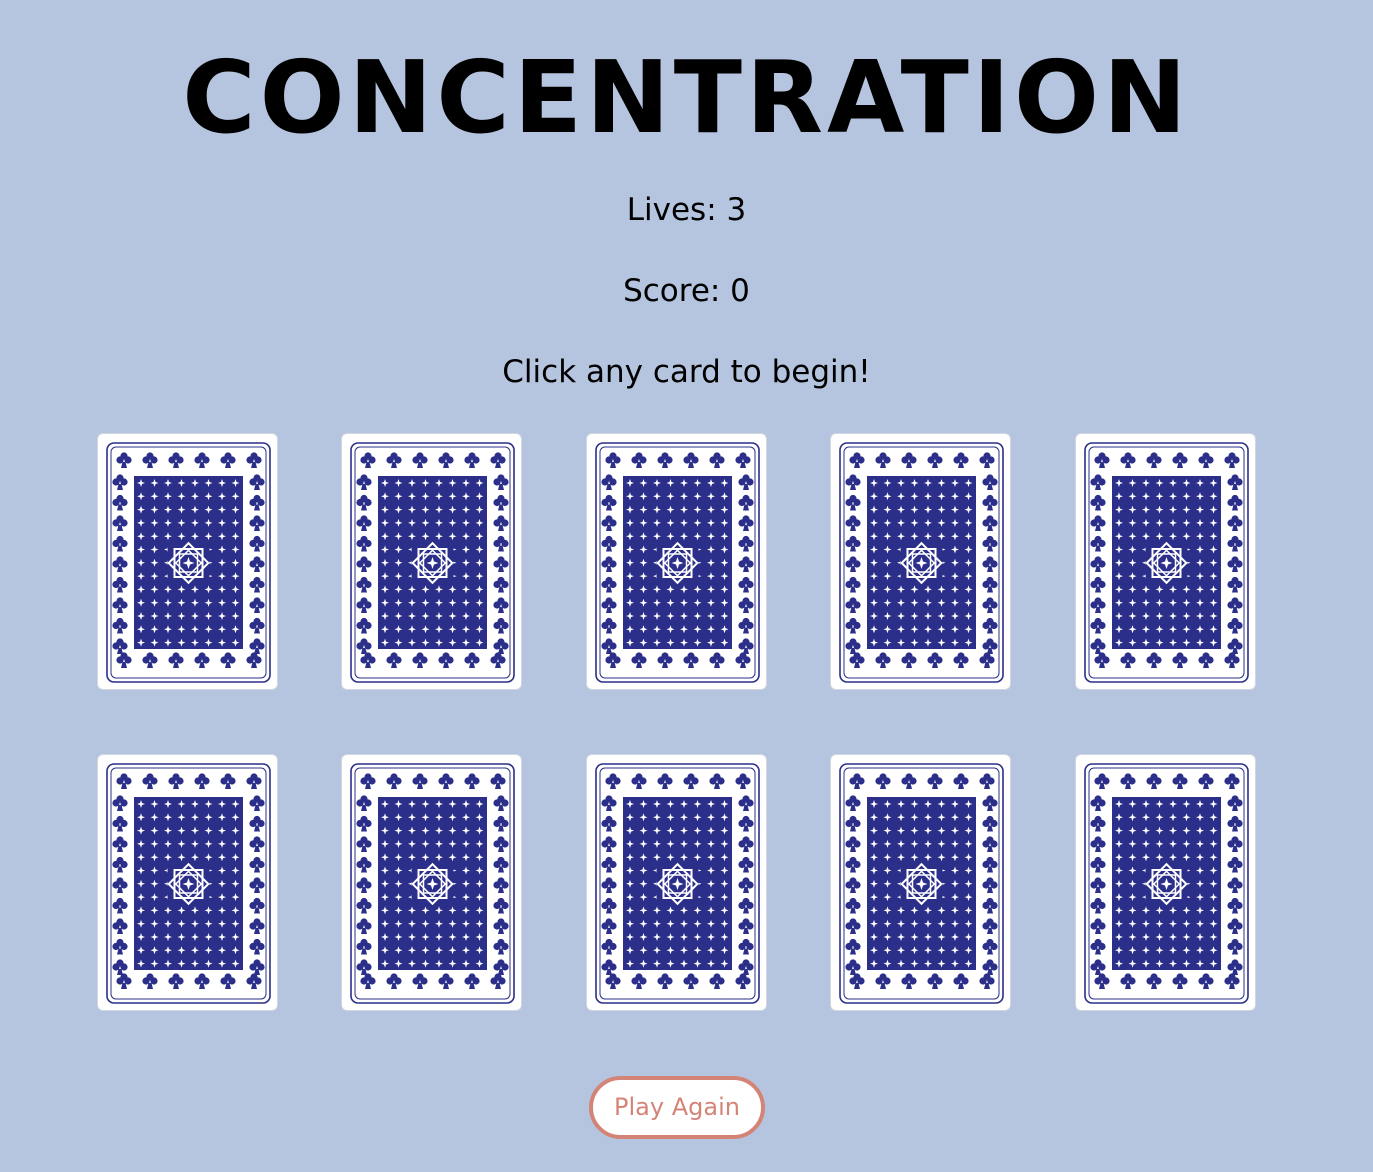 Image resolution: width=1373 pixels, height=1172 pixels. Describe the element at coordinates (677, 1107) in the screenshot. I see `play-again-button: Play Again` at that location.